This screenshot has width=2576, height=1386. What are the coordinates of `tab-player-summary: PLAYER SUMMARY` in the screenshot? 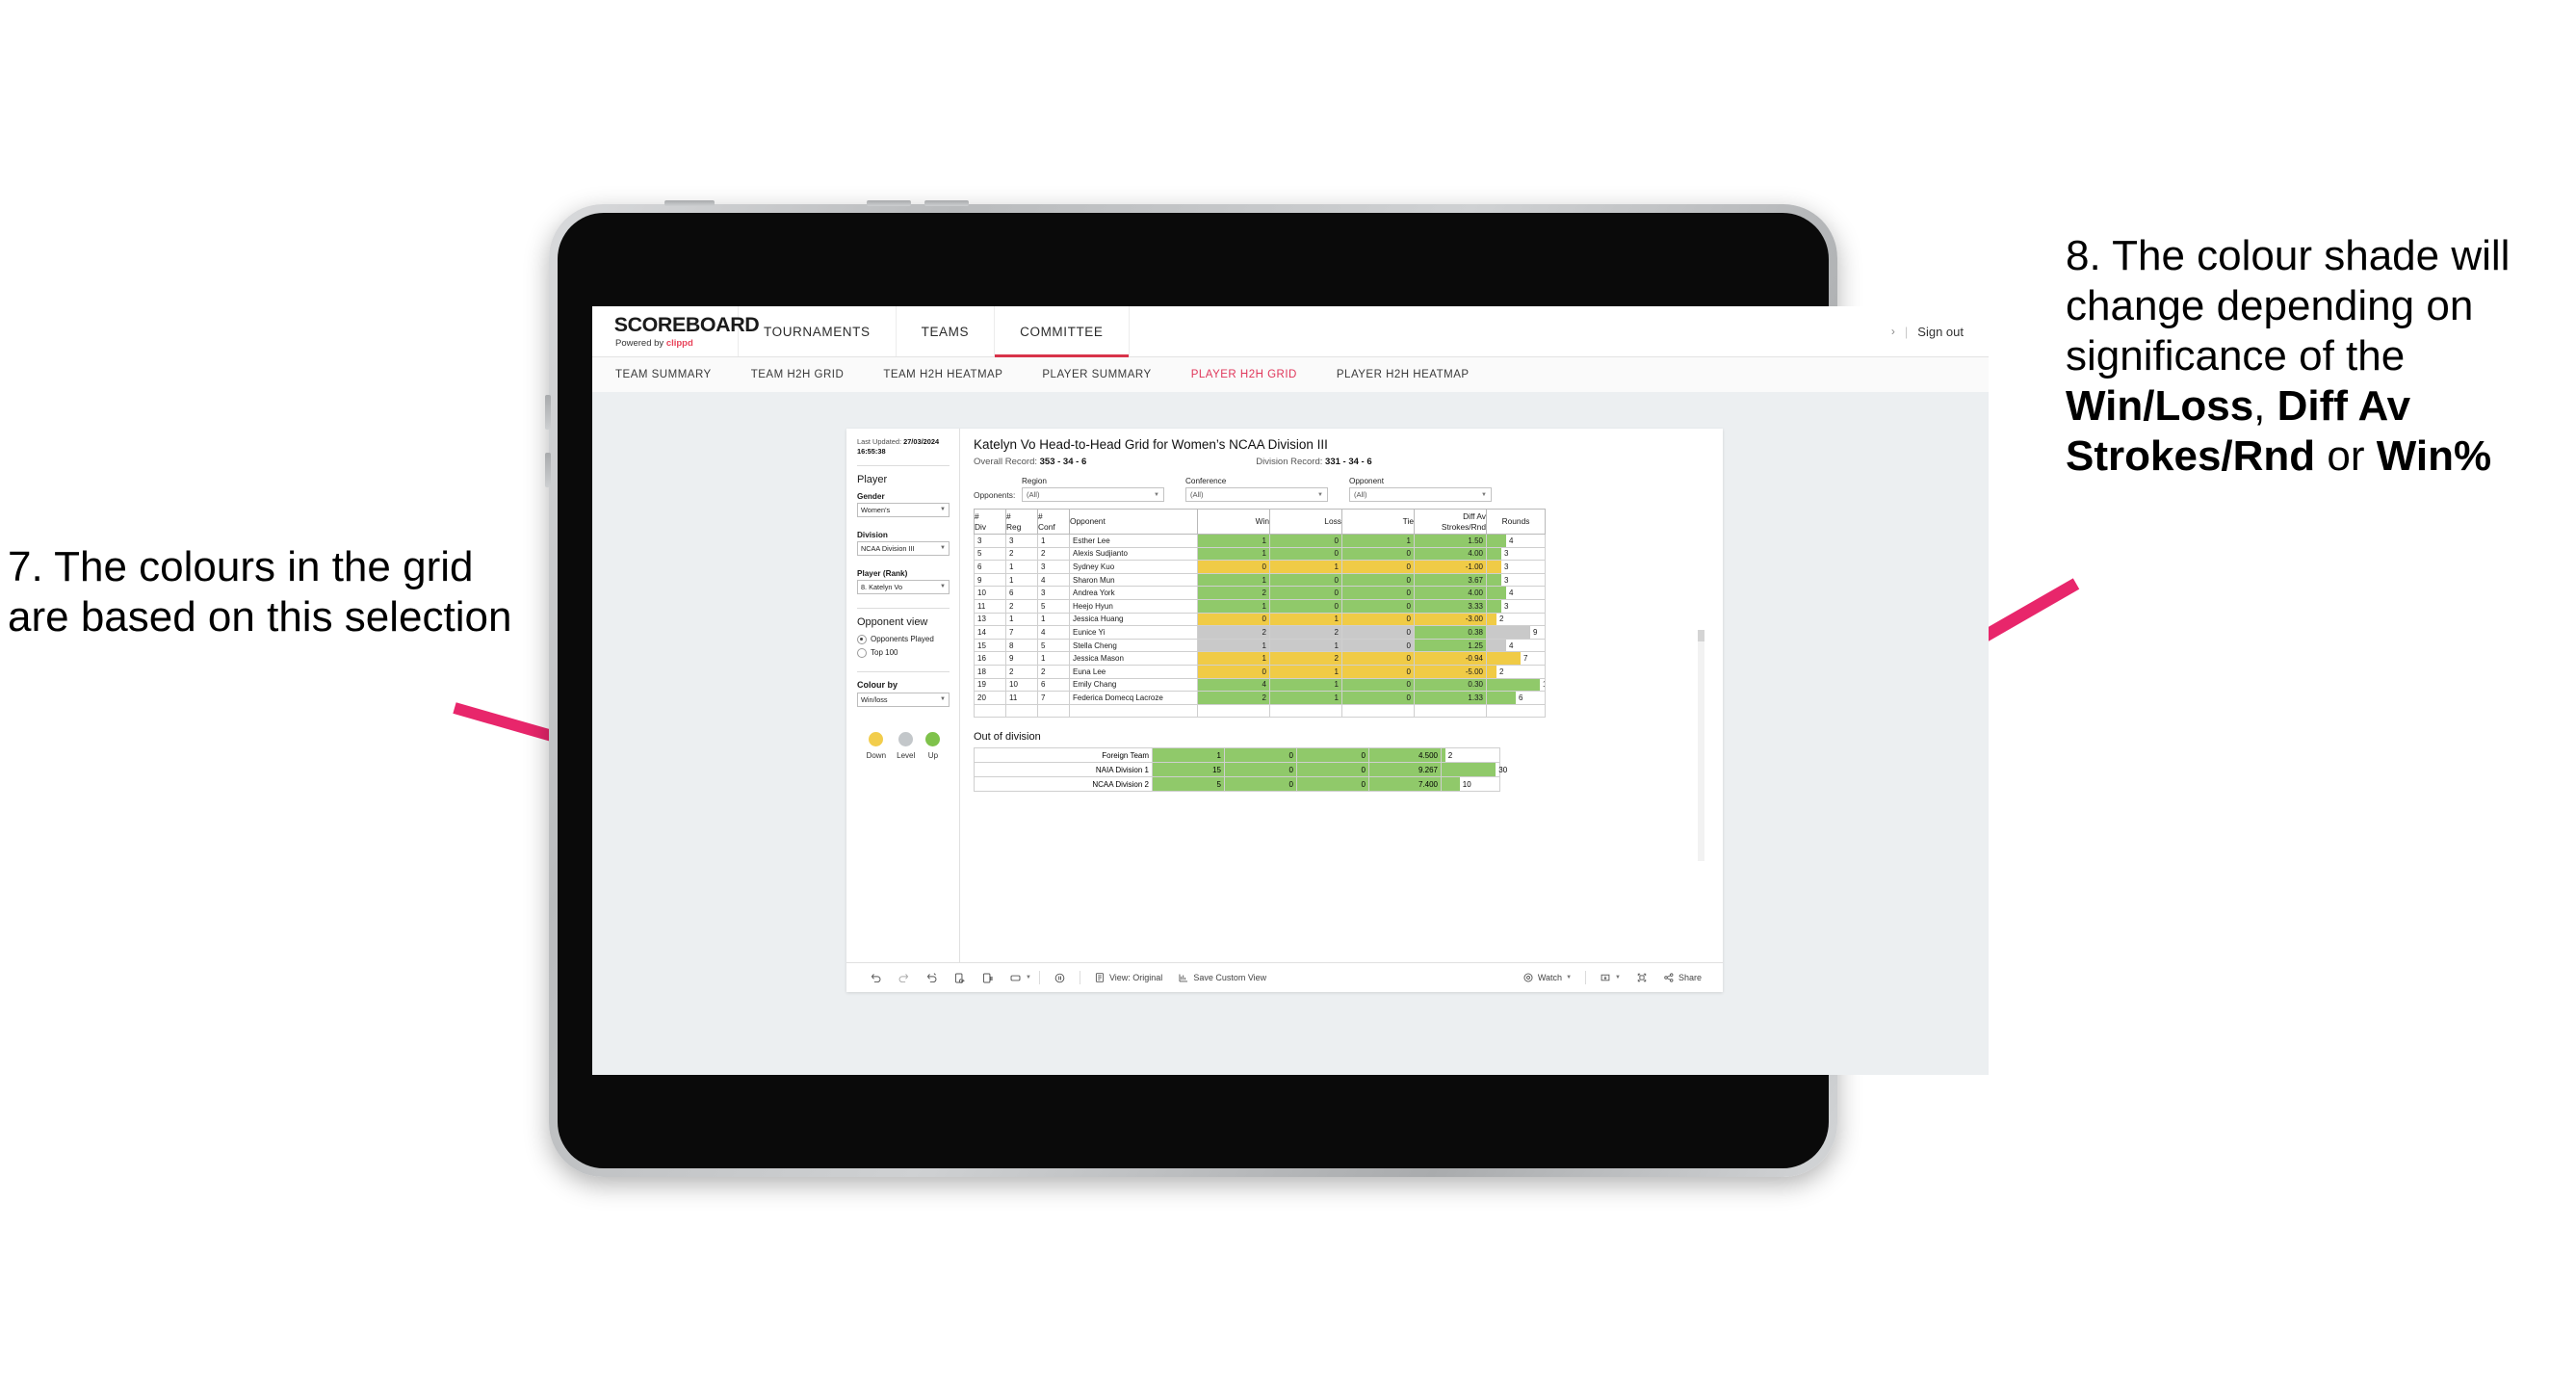 It's located at (1106, 374).